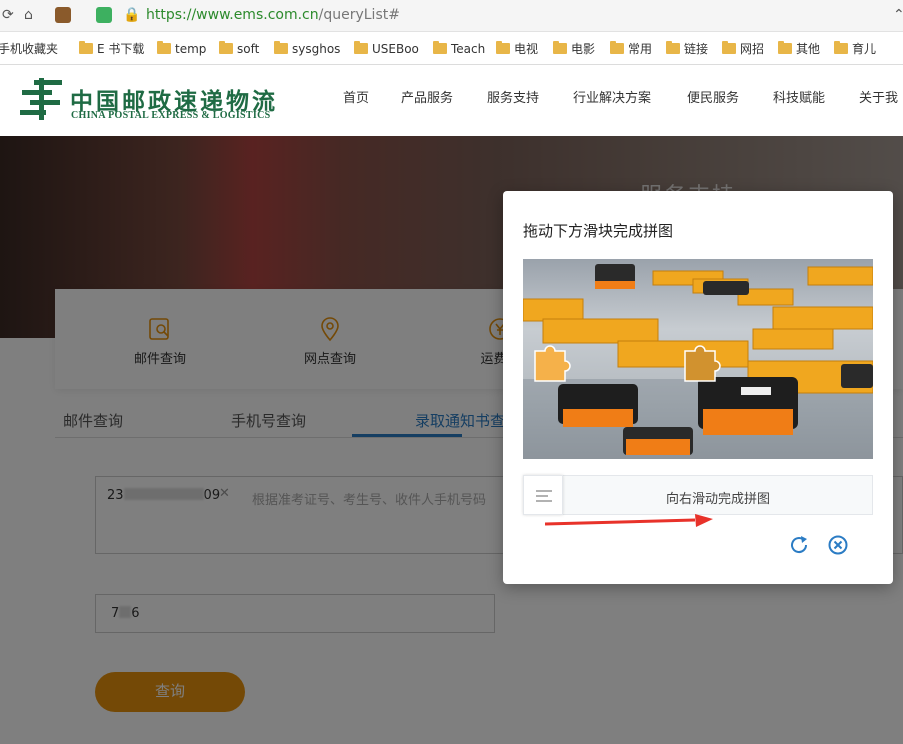 This screenshot has height=744, width=903. I want to click on menu-item-about: 关于我, so click(878, 99).